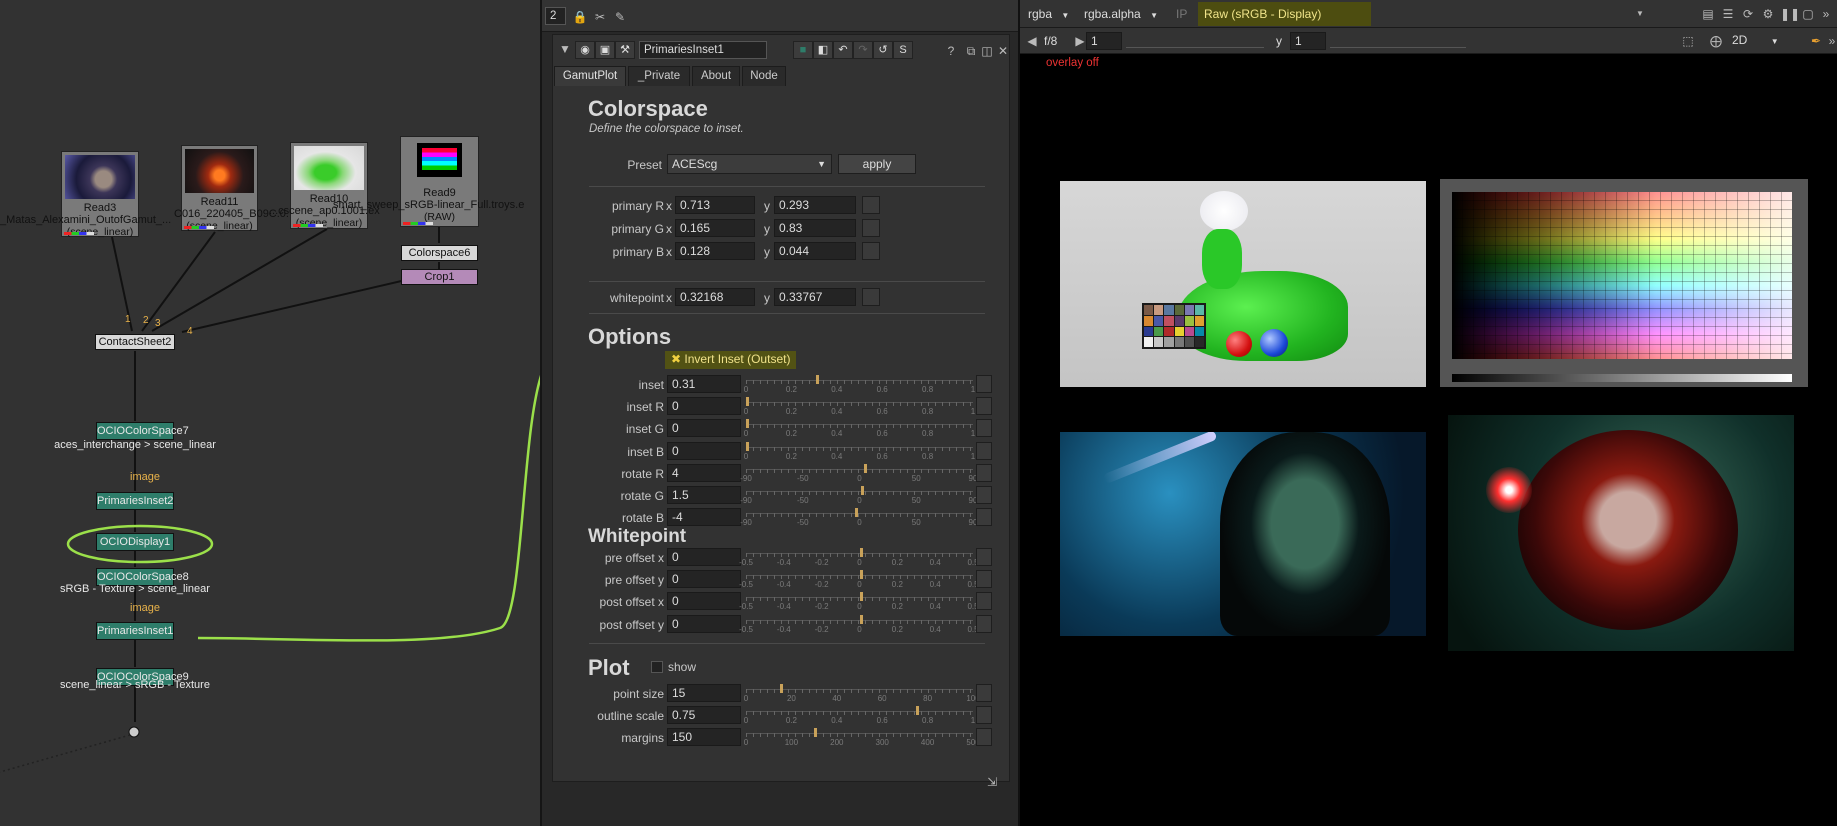 This screenshot has width=1837, height=826. I want to click on view-mode-dropdown: 2D ▼, so click(1762, 40).